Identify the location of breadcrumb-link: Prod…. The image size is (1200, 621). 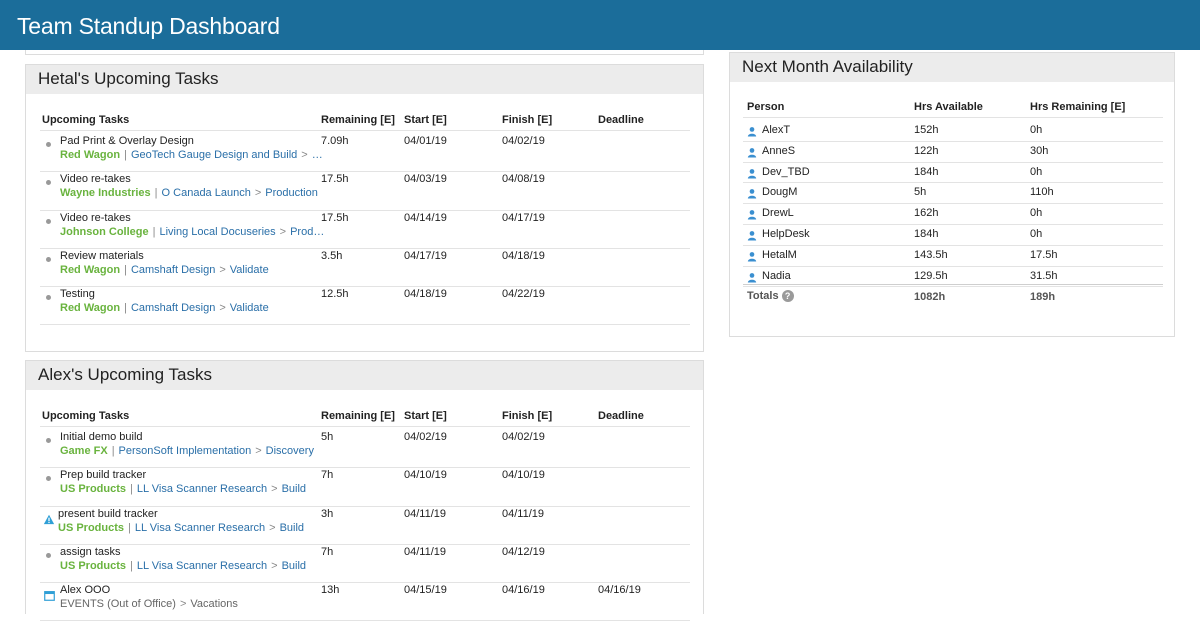
(307, 232).